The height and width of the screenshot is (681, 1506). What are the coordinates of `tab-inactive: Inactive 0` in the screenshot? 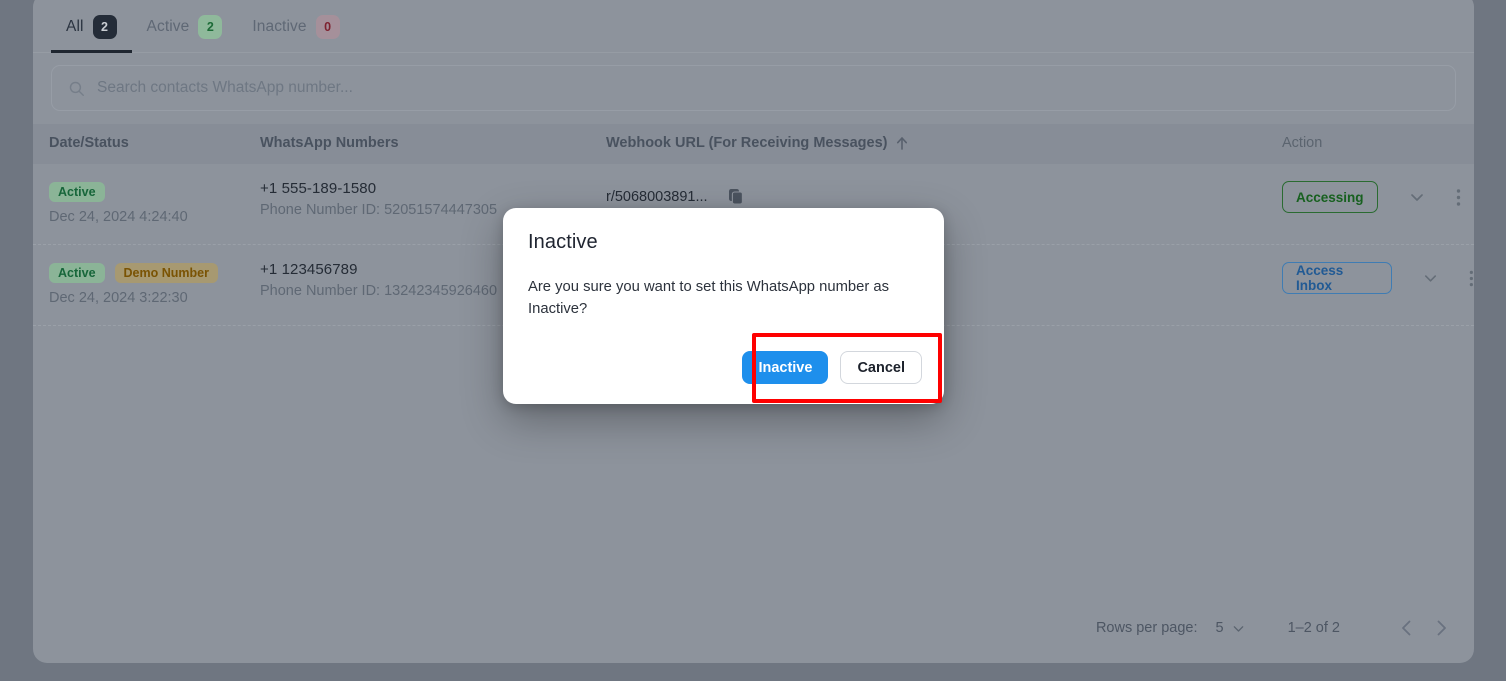 It's located at (295, 27).